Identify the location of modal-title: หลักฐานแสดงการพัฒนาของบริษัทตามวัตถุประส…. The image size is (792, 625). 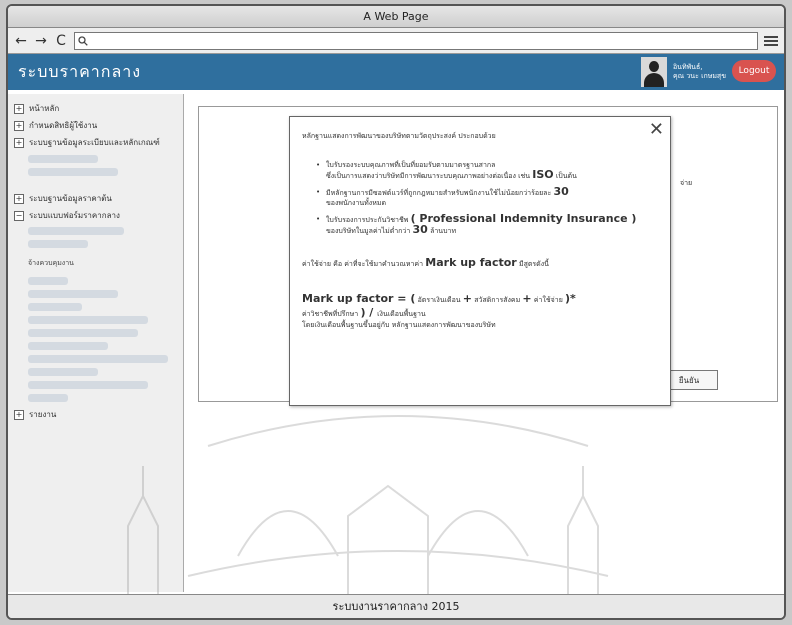
(399, 136).